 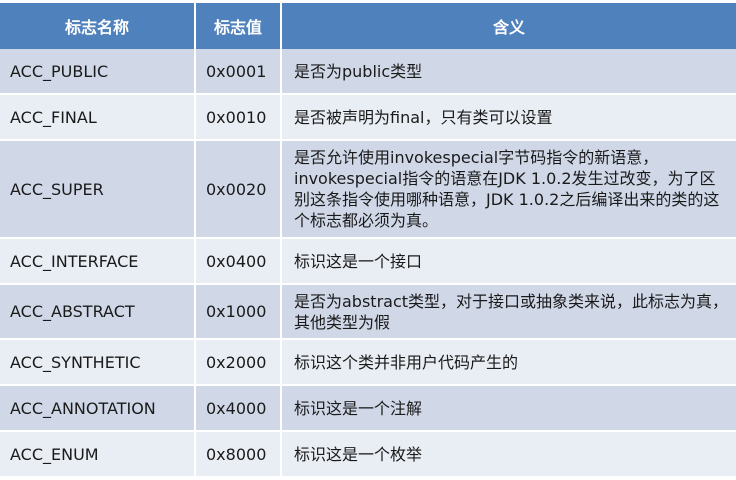 I want to click on flag-name-cell: ACC_ENUM, so click(x=98, y=454).